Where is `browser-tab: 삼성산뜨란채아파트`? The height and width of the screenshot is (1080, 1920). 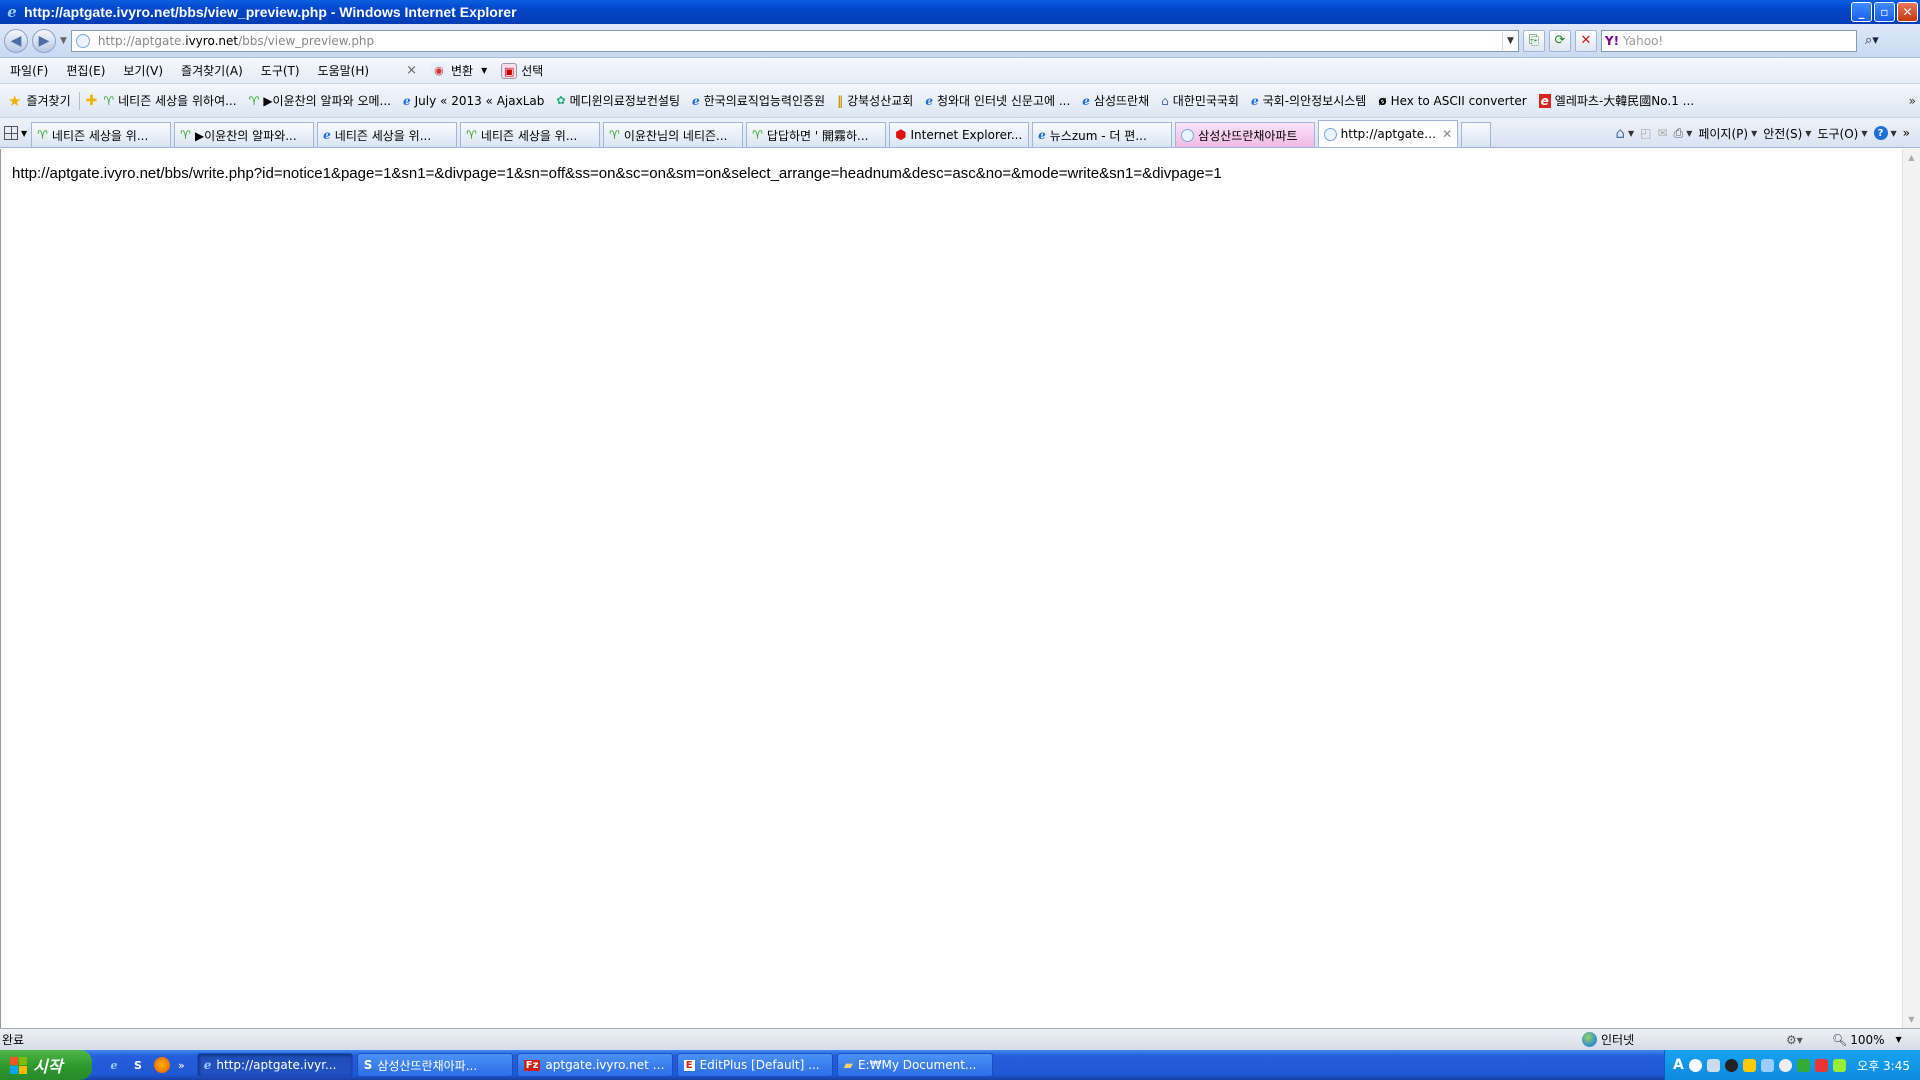 browser-tab: 삼성산뜨란채아파트 is located at coordinates (1245, 134).